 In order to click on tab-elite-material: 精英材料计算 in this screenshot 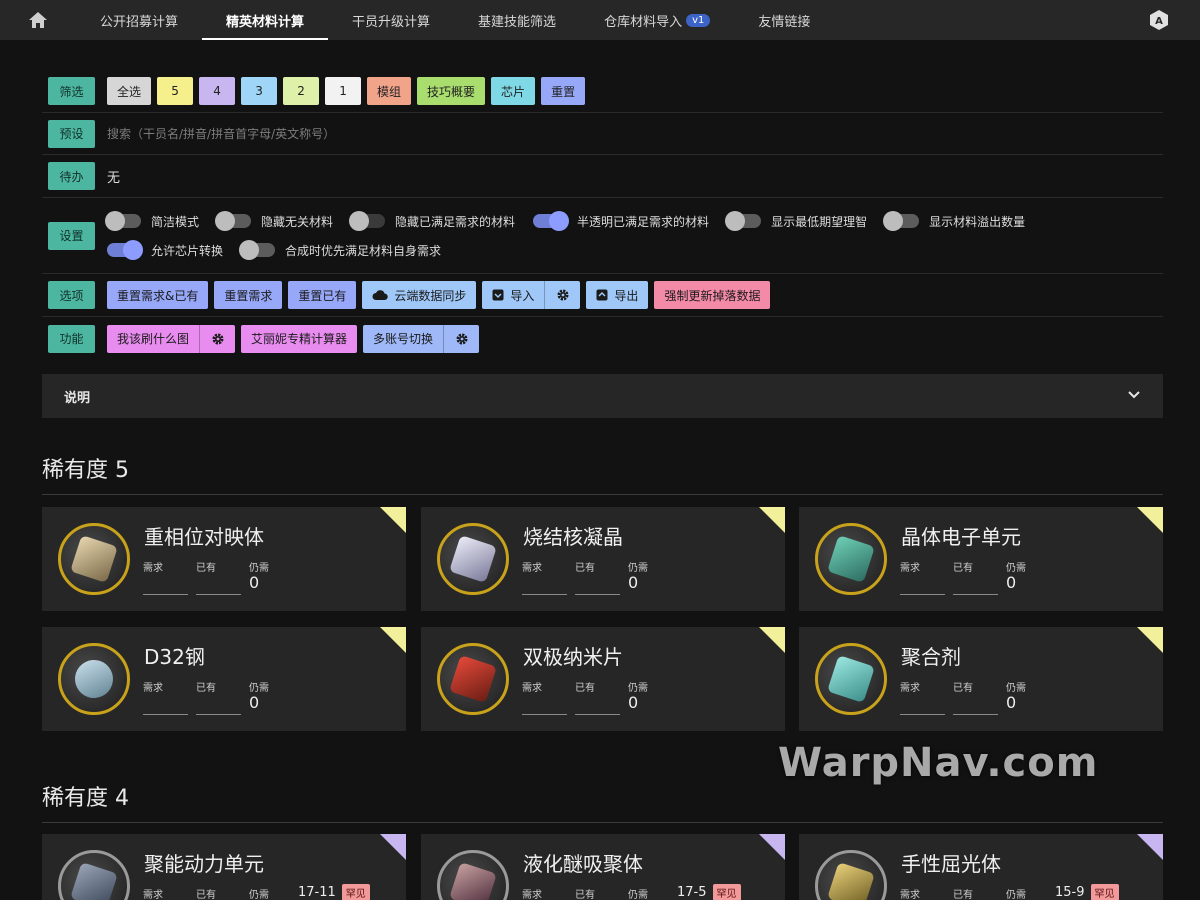, I will do `click(265, 20)`.